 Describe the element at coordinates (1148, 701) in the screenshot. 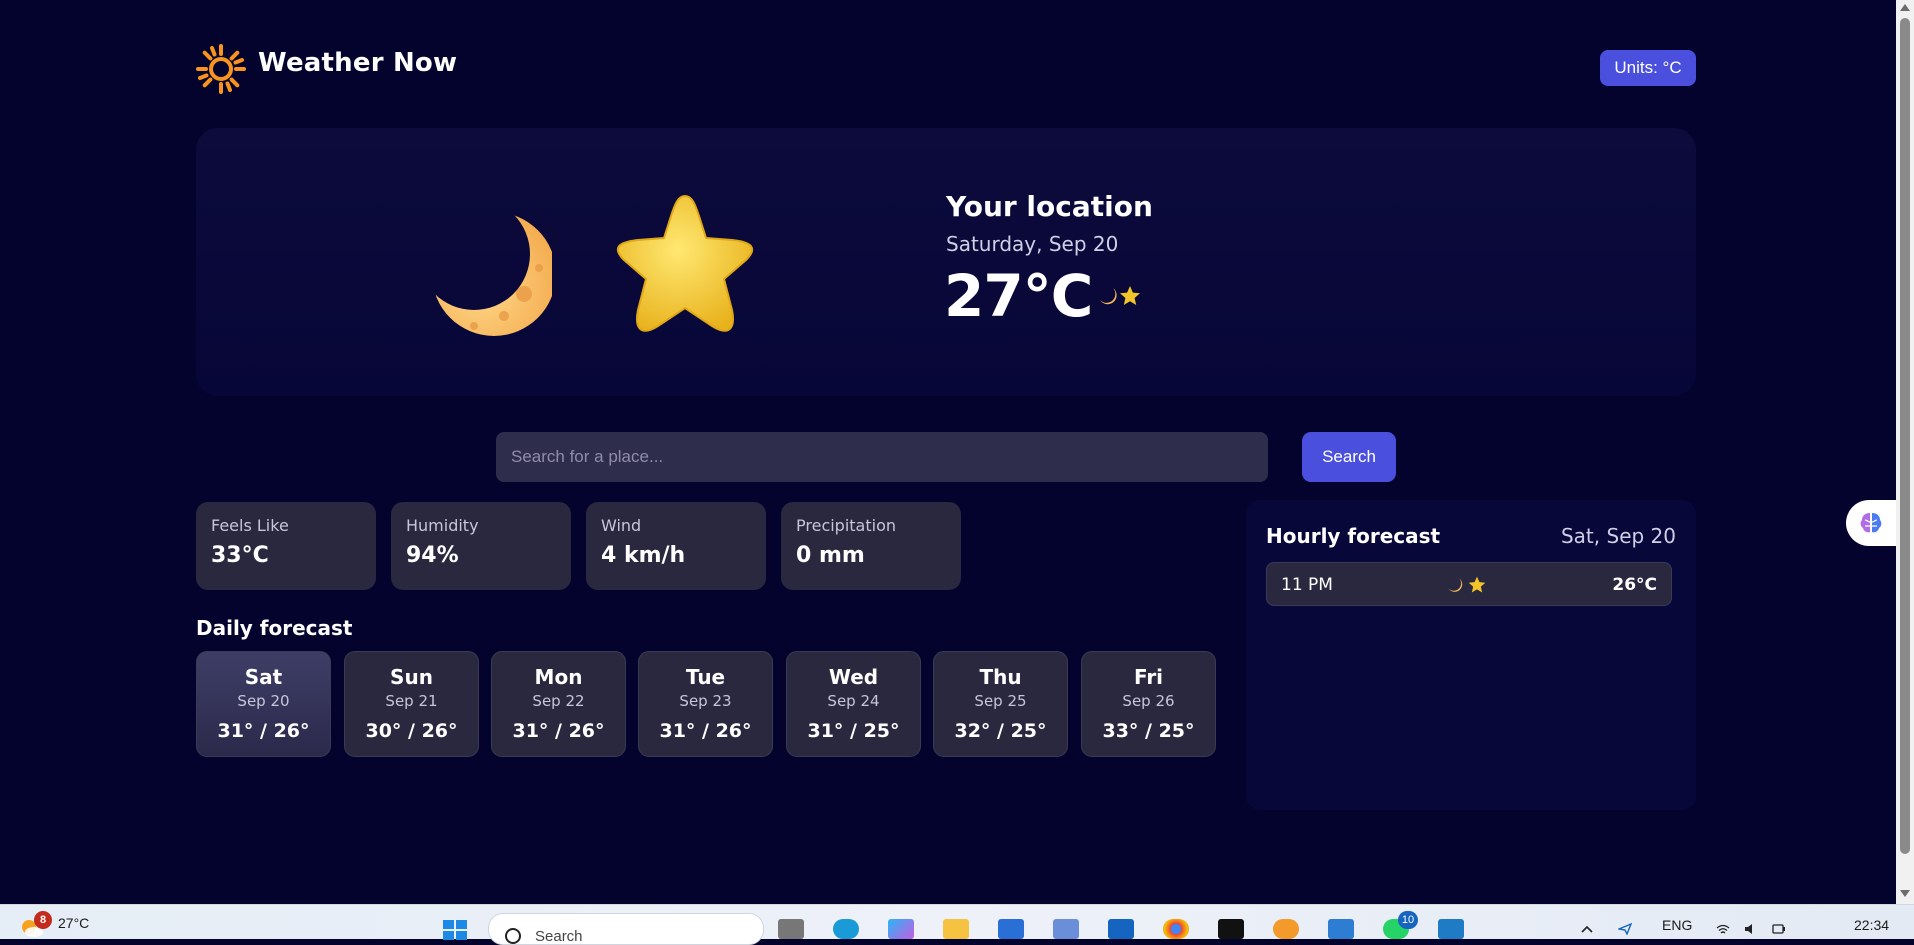

I see `day-date: Sep 26` at that location.